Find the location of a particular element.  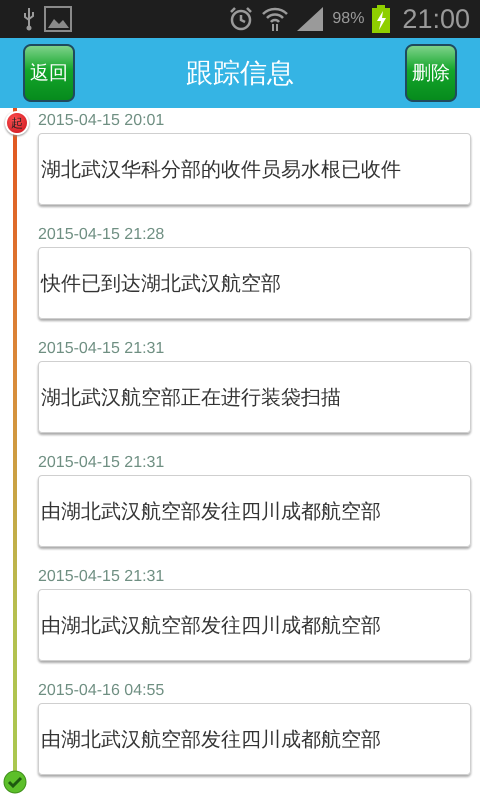

clock-time: 21:00 is located at coordinates (436, 19).